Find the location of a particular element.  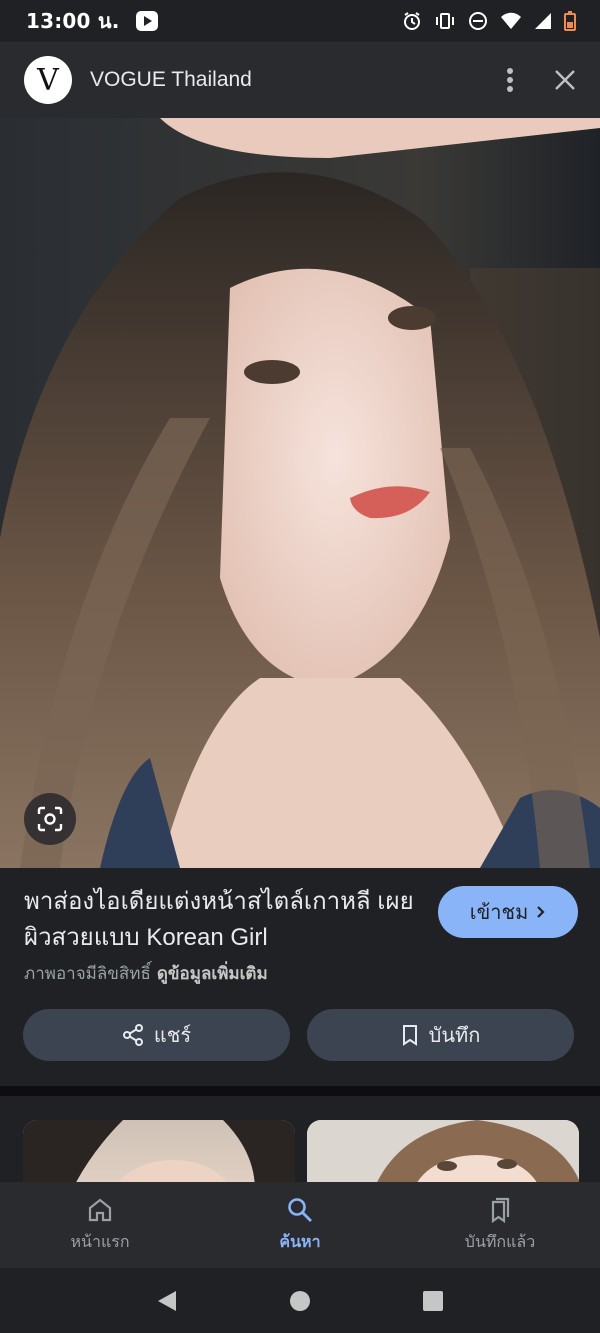

alarm-icon is located at coordinates (412, 21).